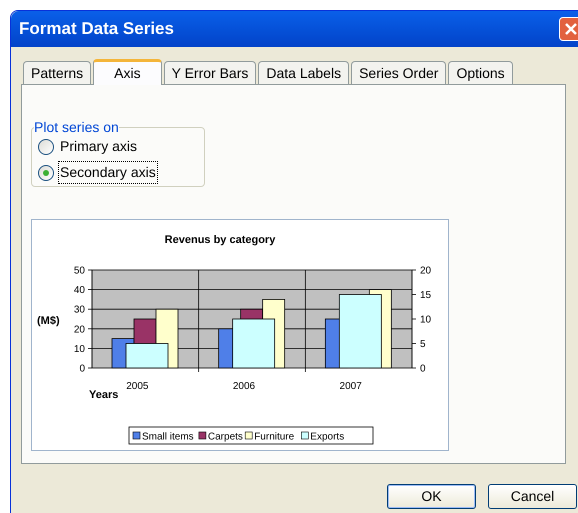  What do you see at coordinates (225, 437) in the screenshot?
I see `legend-label: Carpets` at bounding box center [225, 437].